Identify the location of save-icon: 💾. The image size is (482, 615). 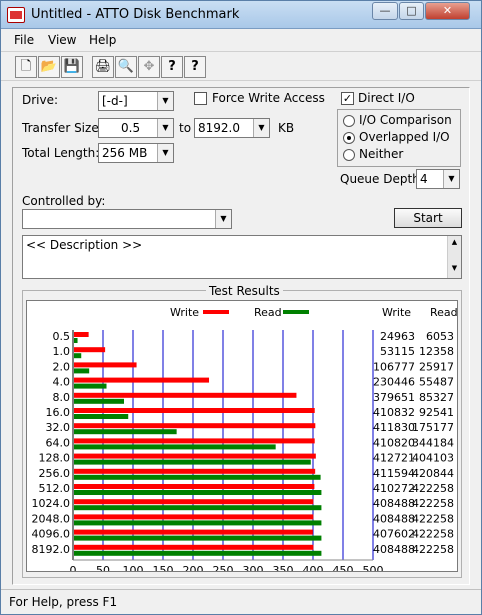
(72, 67).